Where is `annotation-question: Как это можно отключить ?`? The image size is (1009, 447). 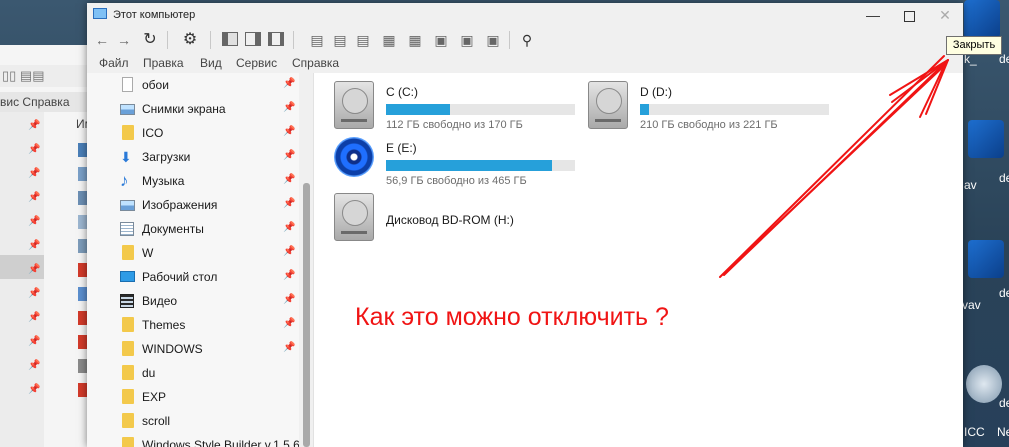
annotation-question: Как это можно отключить ? is located at coordinates (512, 317).